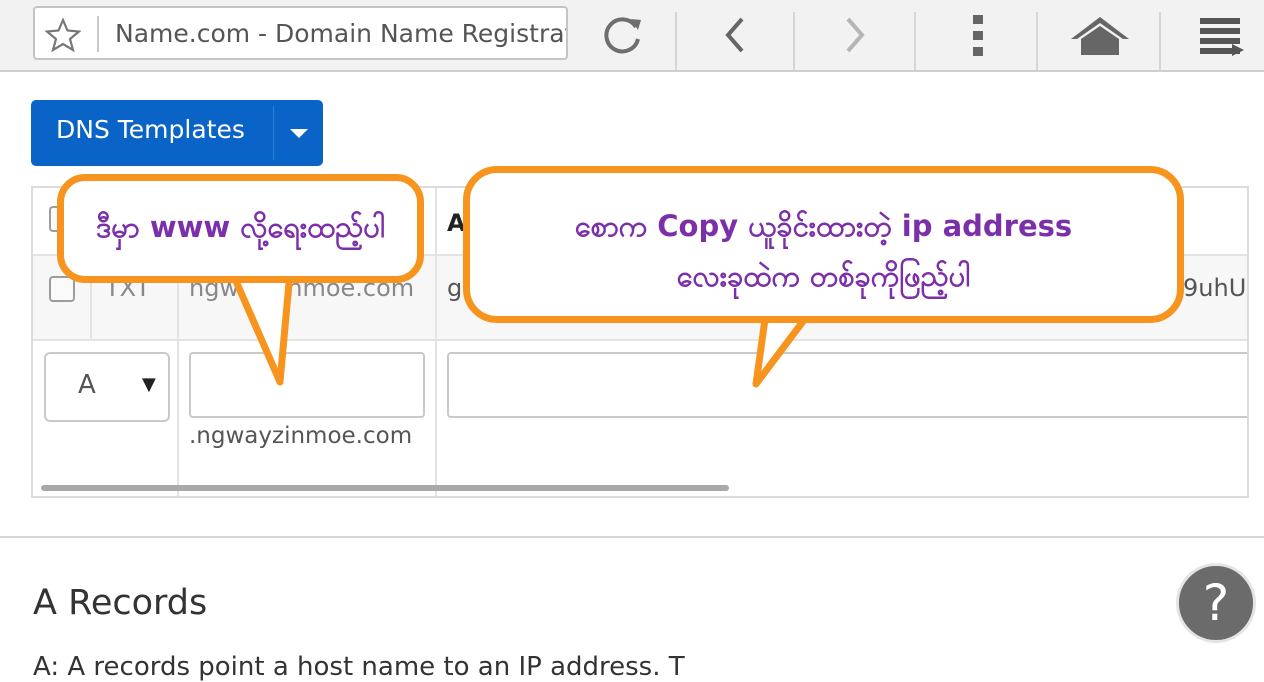 The width and height of the screenshot is (1264, 682). What do you see at coordinates (823, 276) in the screenshot?
I see `callout-answer-line2: လေးခုထဲက တစ်ခုကိုဖြည့်ပါ` at bounding box center [823, 276].